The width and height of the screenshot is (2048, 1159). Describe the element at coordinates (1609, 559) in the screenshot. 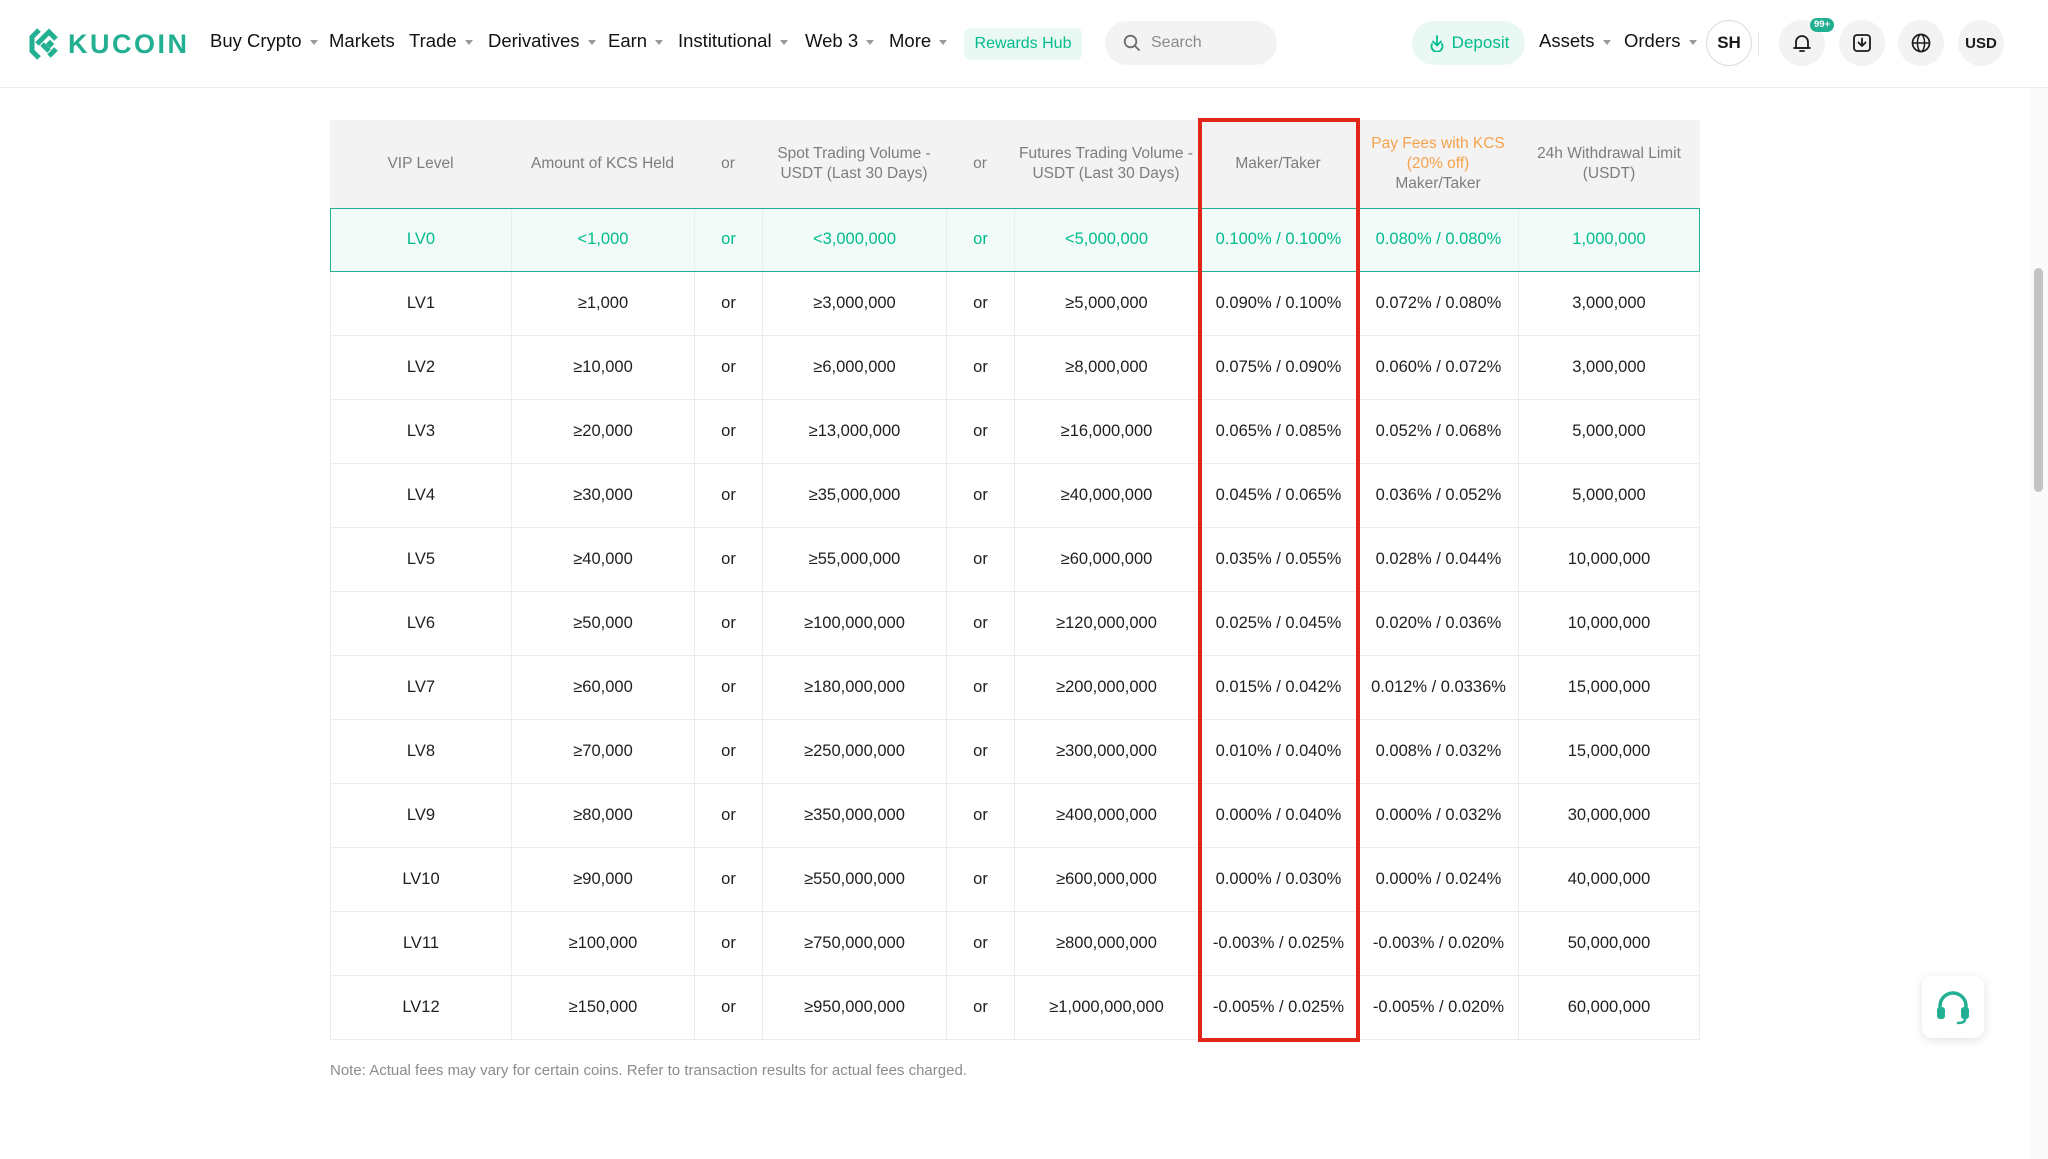

I see `cell-withdrawal-limit: 10,000,000` at that location.